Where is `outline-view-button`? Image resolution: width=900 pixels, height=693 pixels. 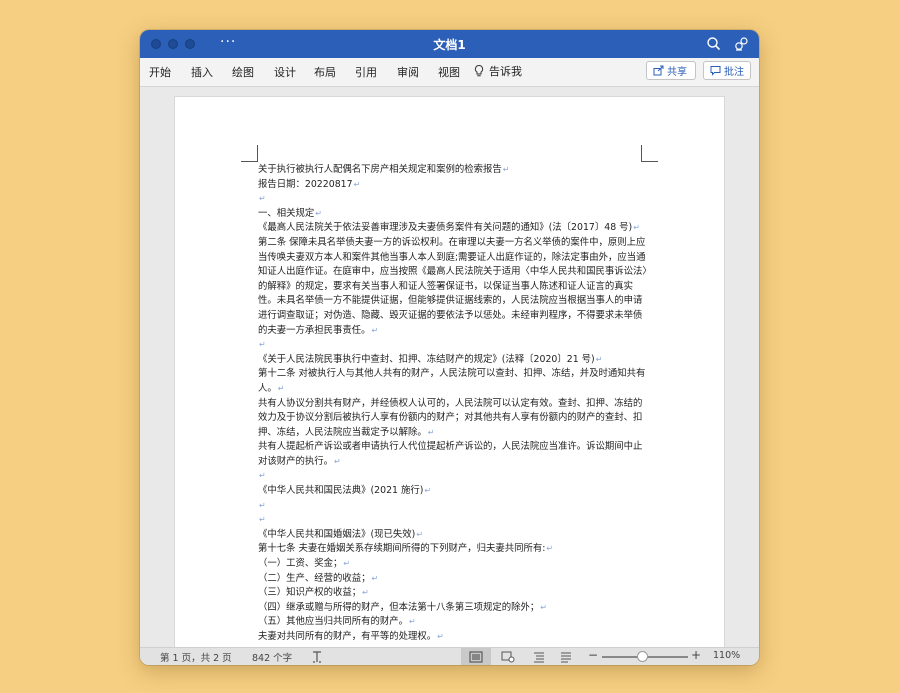
outline-view-button is located at coordinates (539, 656).